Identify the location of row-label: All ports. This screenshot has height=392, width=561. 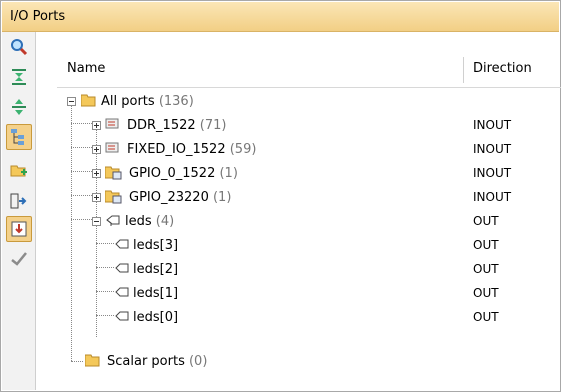
(128, 101).